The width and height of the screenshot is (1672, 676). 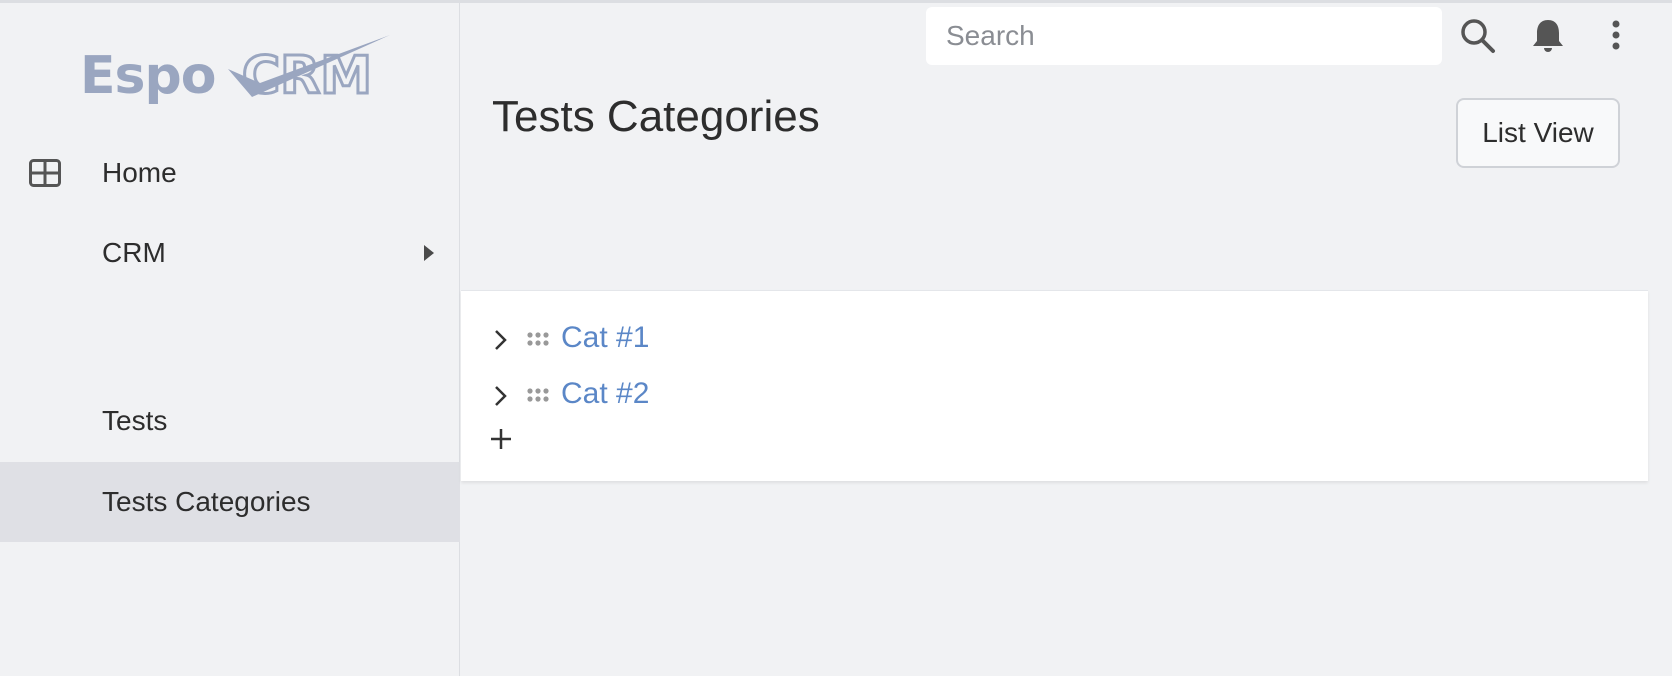 What do you see at coordinates (429, 253) in the screenshot?
I see `caret-right-icon` at bounding box center [429, 253].